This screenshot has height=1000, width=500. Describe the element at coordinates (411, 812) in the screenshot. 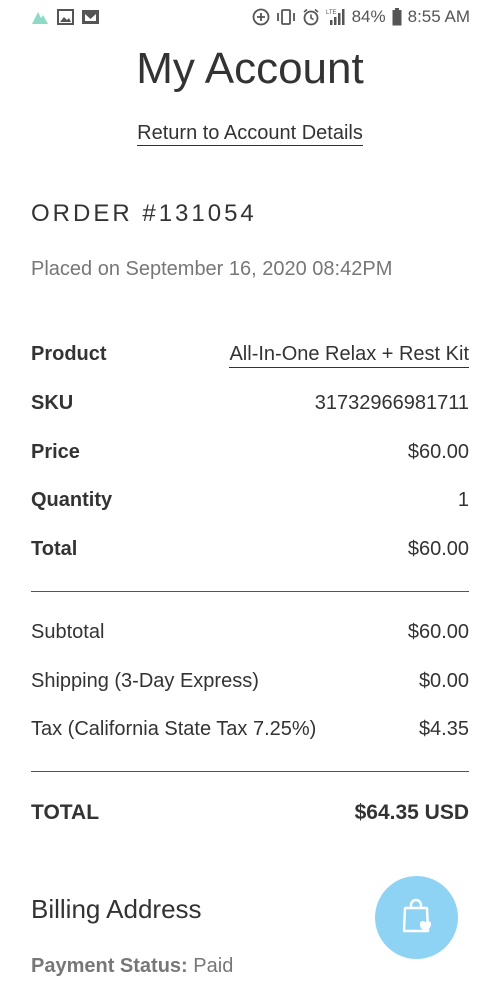

I see `grand-total-value: $64.35 USD` at that location.